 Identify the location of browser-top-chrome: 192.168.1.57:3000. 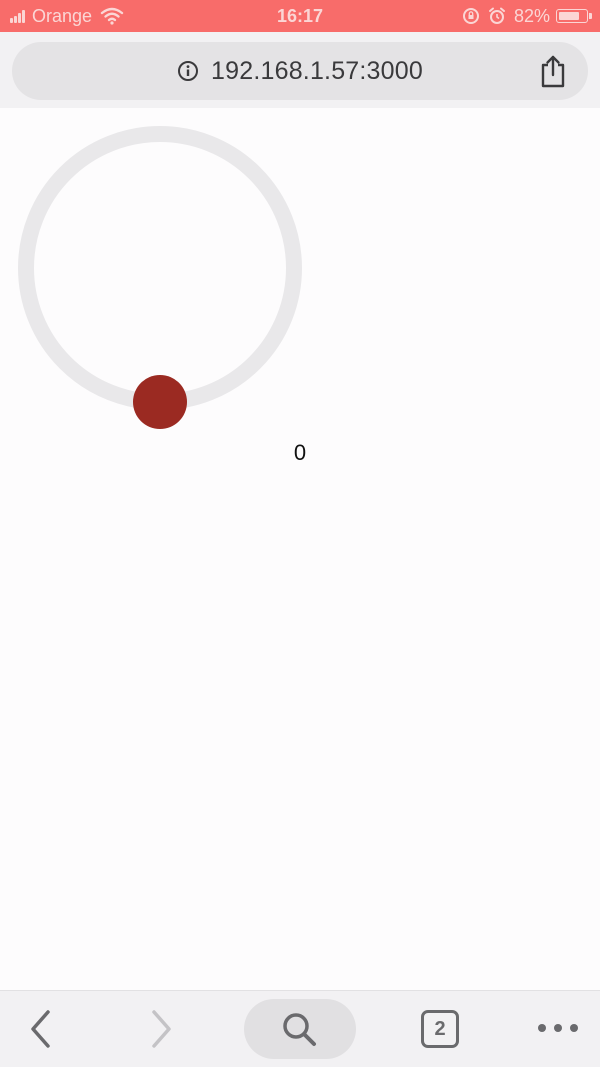
(300, 70).